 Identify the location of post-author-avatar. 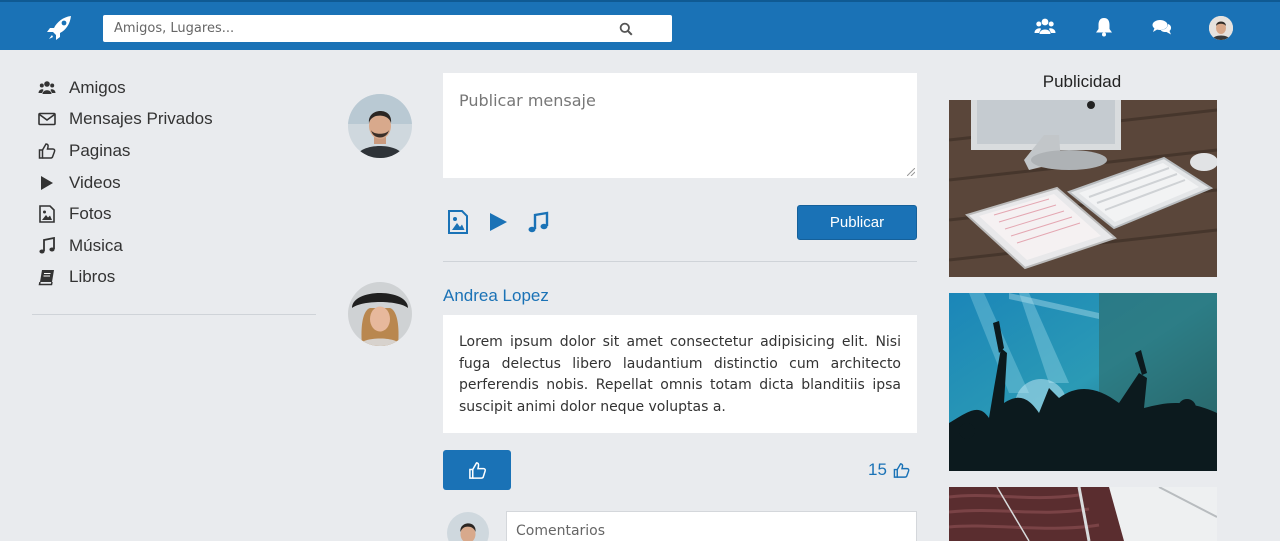
(380, 314).